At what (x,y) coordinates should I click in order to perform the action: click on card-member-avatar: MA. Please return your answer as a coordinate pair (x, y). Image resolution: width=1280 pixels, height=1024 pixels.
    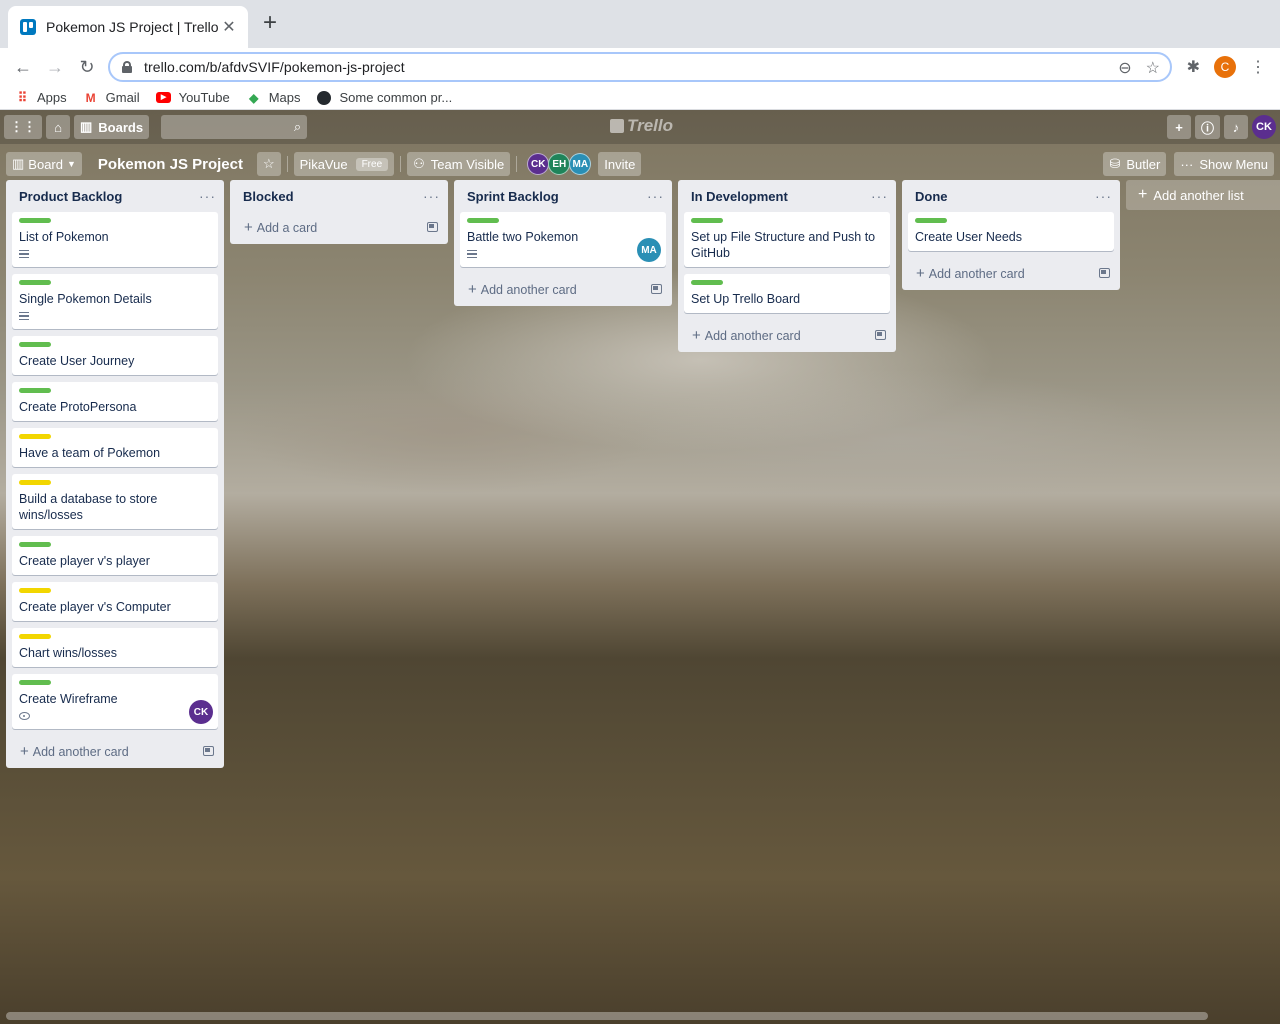
    Looking at the image, I should click on (649, 250).